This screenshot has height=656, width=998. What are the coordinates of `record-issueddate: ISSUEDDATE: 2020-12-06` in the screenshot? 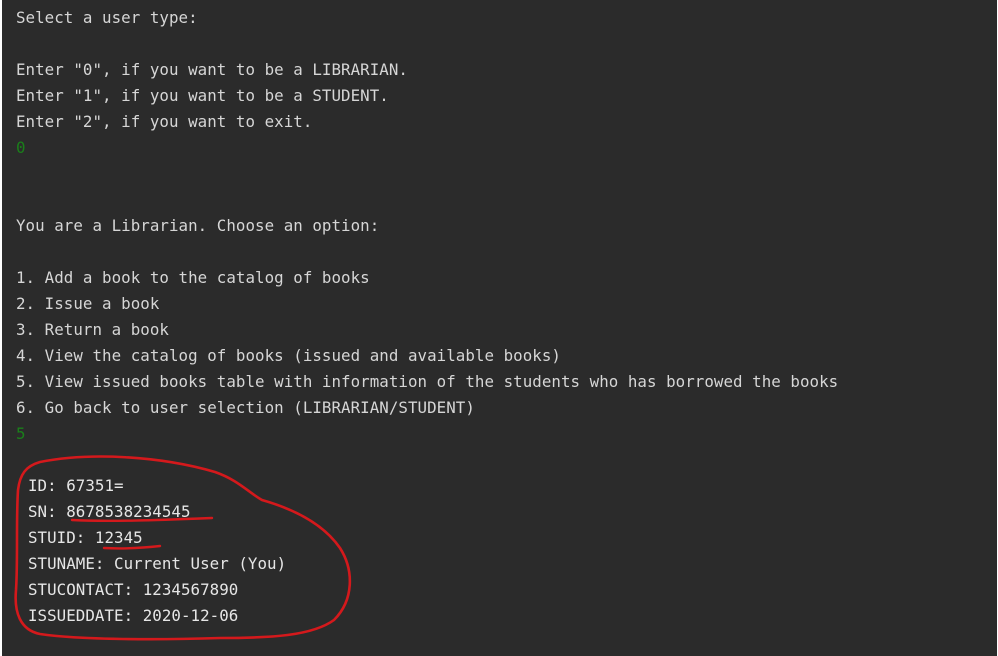 It's located at (133, 615).